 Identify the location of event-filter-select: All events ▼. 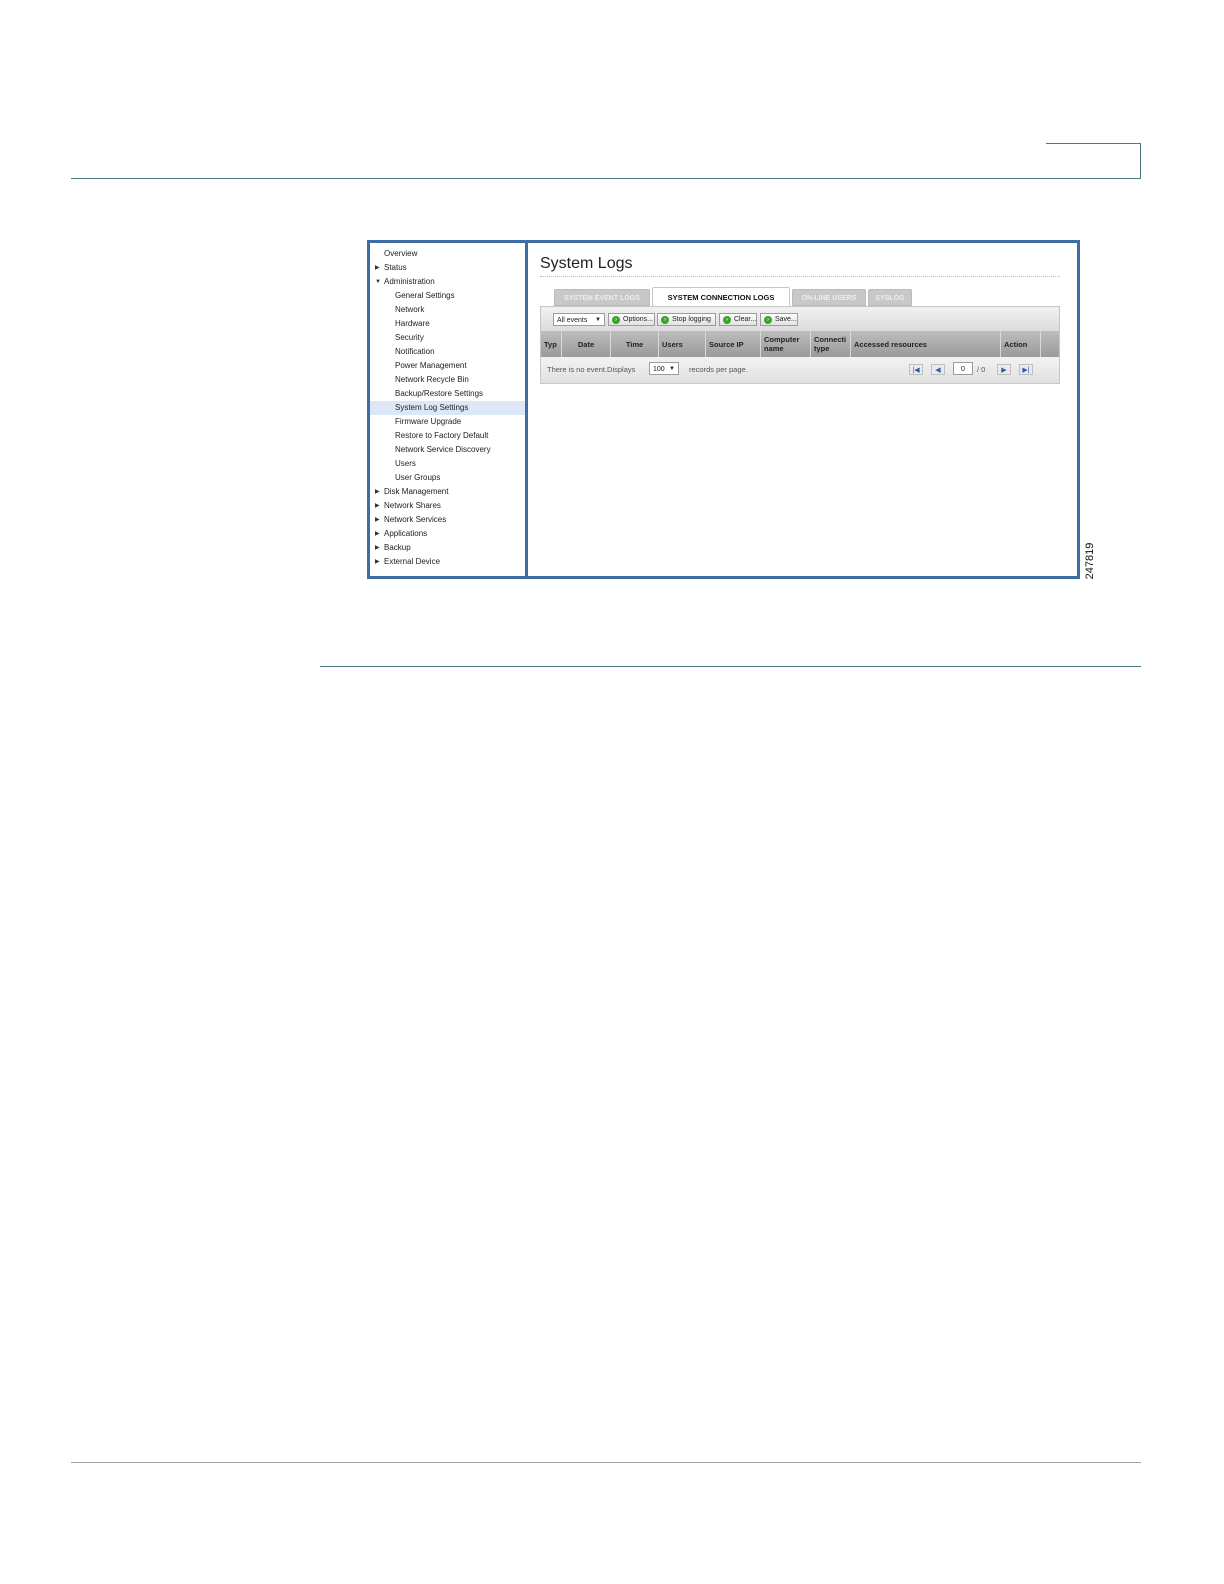
(579, 319).